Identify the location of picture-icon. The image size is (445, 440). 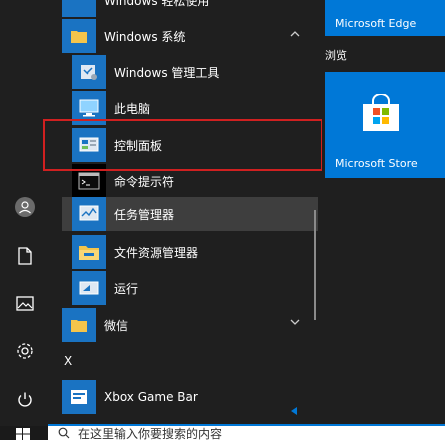
(25, 303).